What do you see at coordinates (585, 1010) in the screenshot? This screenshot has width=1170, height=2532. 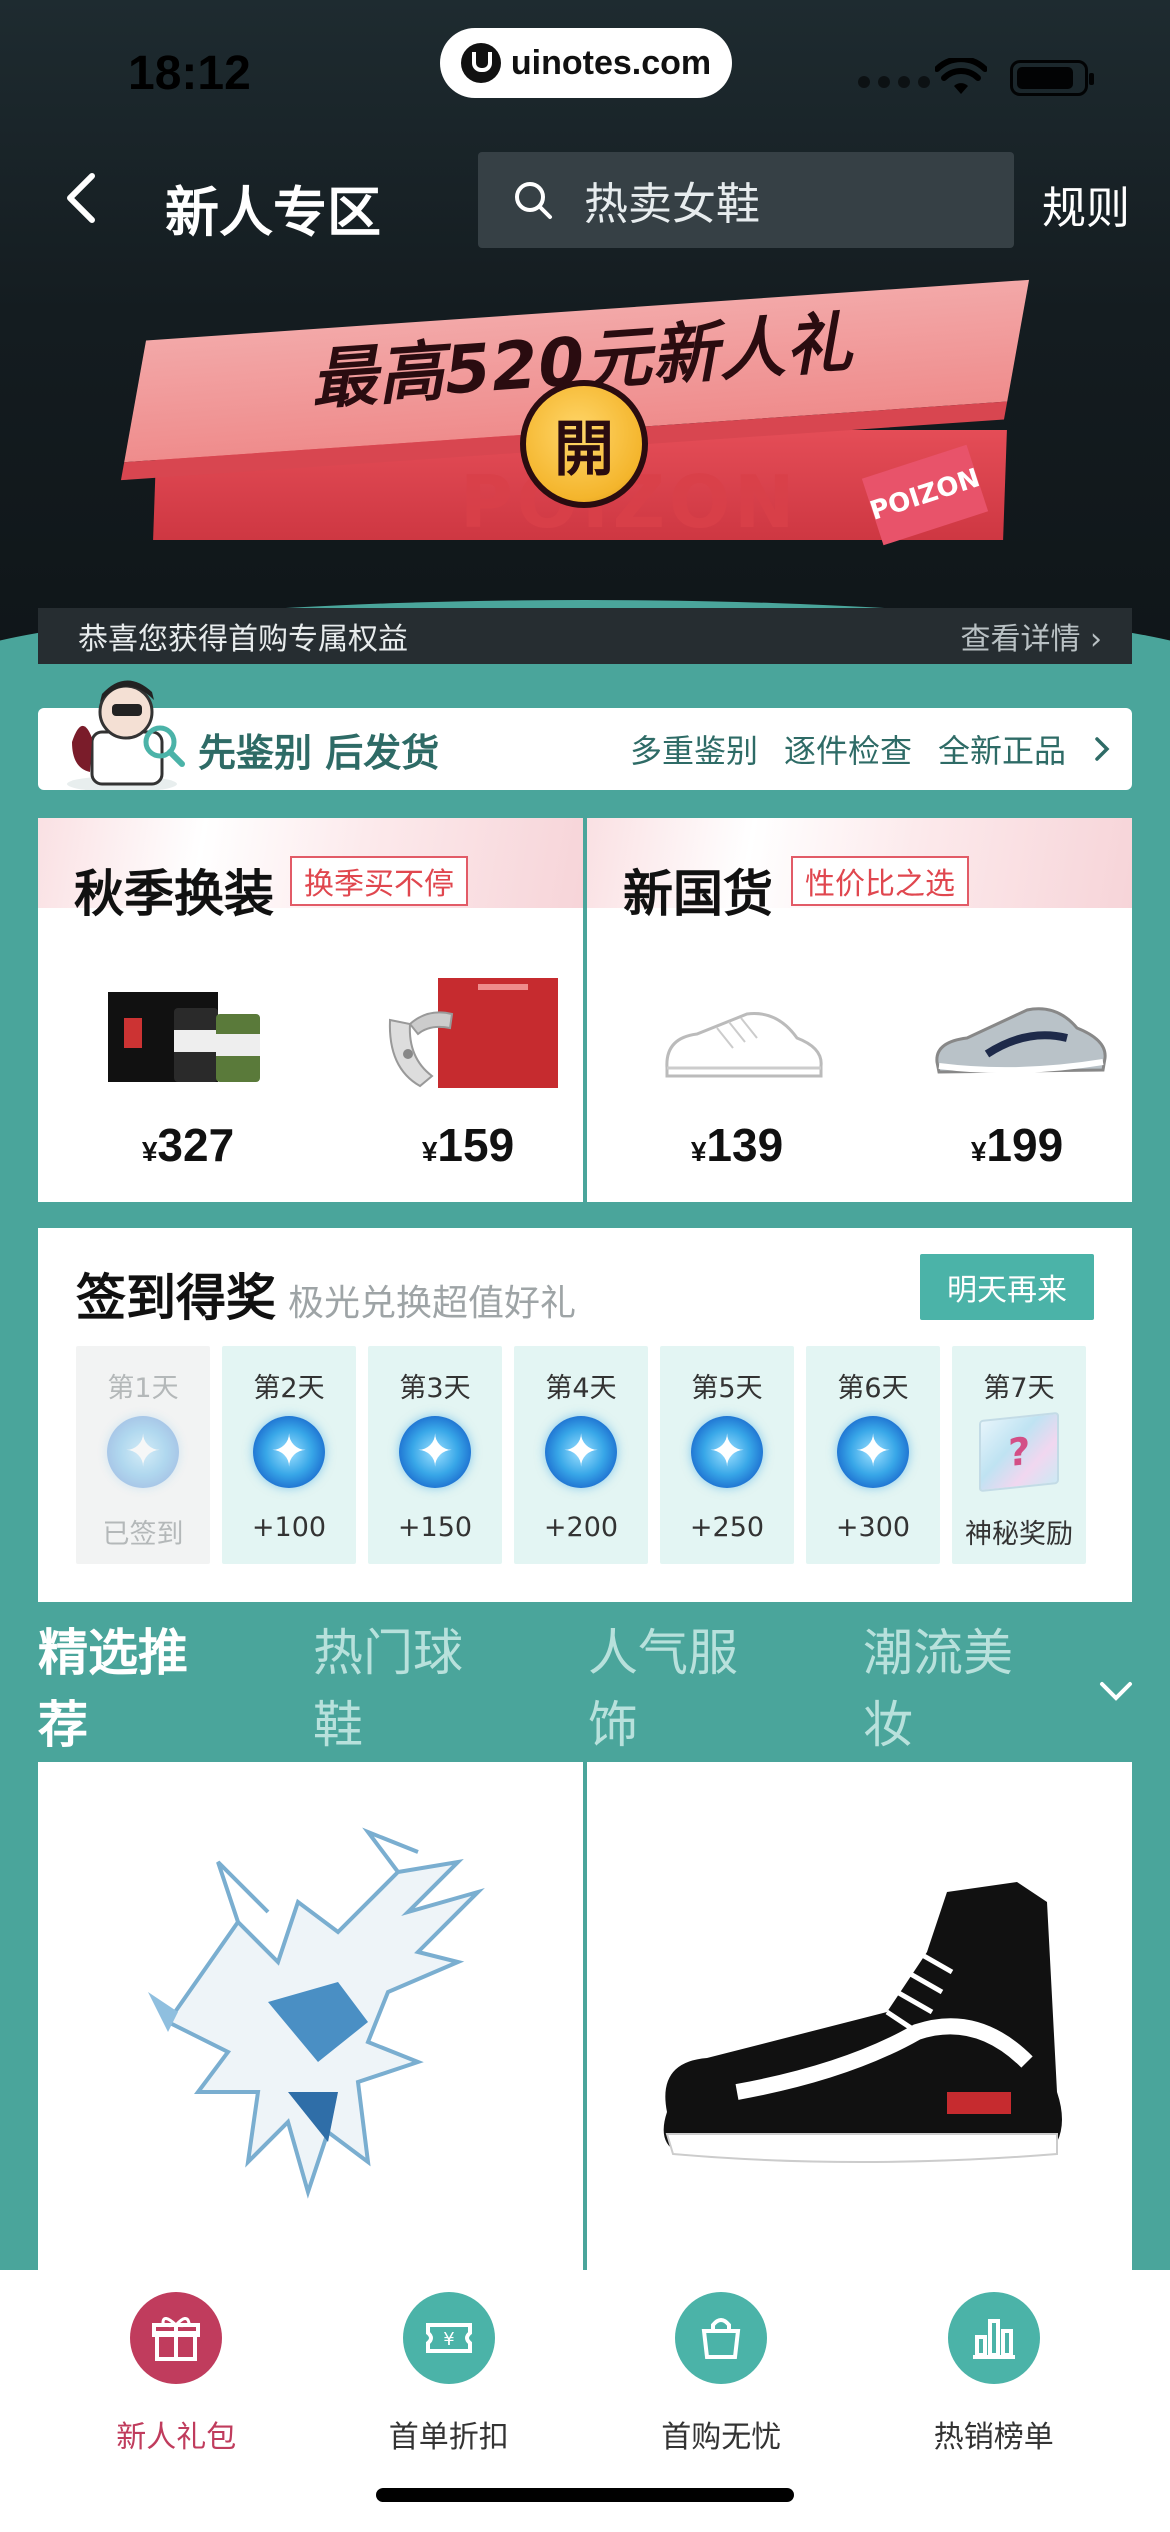 I see `promo-section: 秋季换装 换季买不停 ¥327 ¥159 新国货 性价比之选 ¥139 ¥199` at bounding box center [585, 1010].